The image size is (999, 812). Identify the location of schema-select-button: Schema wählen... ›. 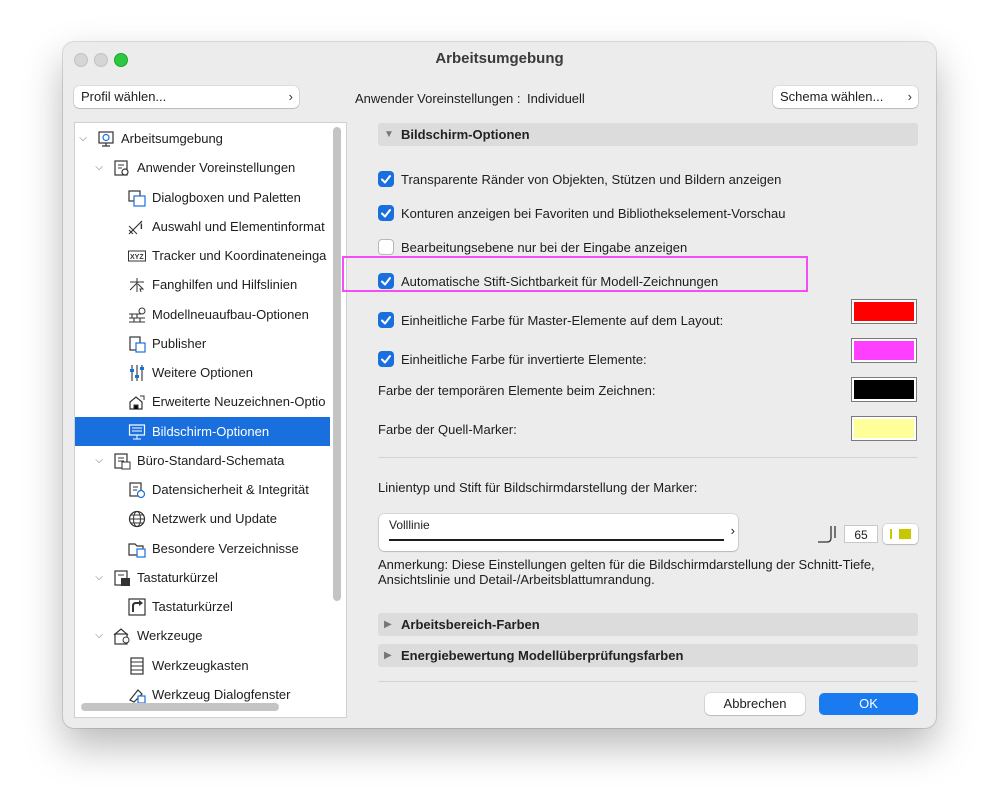
(845, 97).